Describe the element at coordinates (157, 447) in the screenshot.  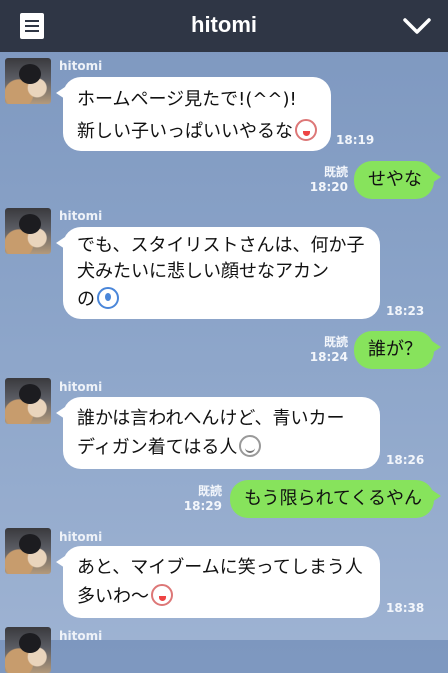
I see `message-line: ディガン着てはる人` at that location.